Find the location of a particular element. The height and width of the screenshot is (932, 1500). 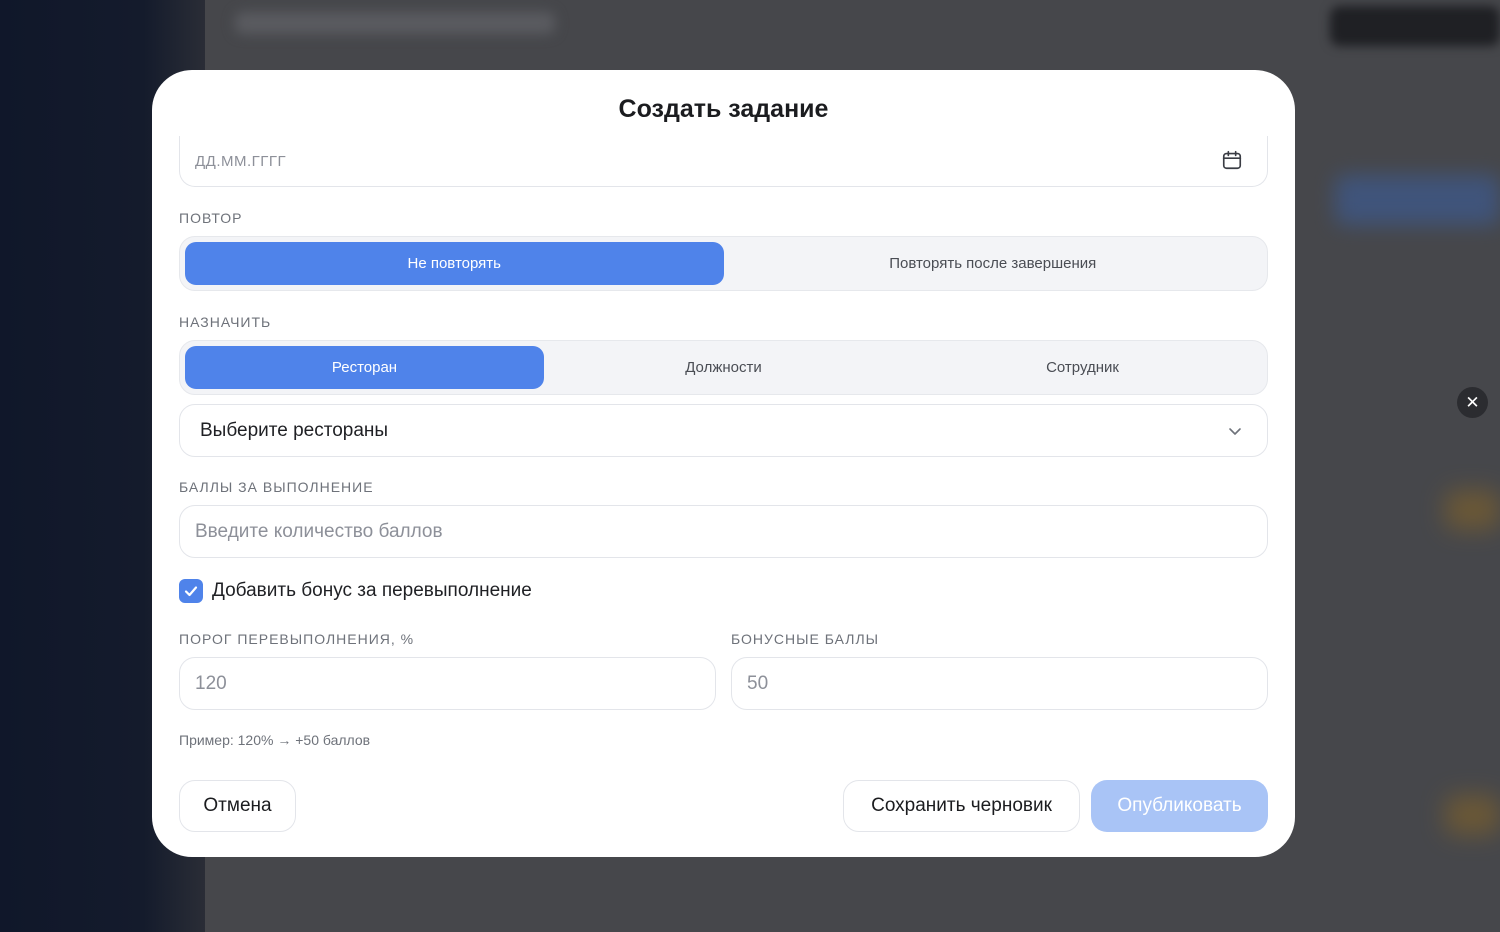

bonus-checkbox is located at coordinates (191, 591).